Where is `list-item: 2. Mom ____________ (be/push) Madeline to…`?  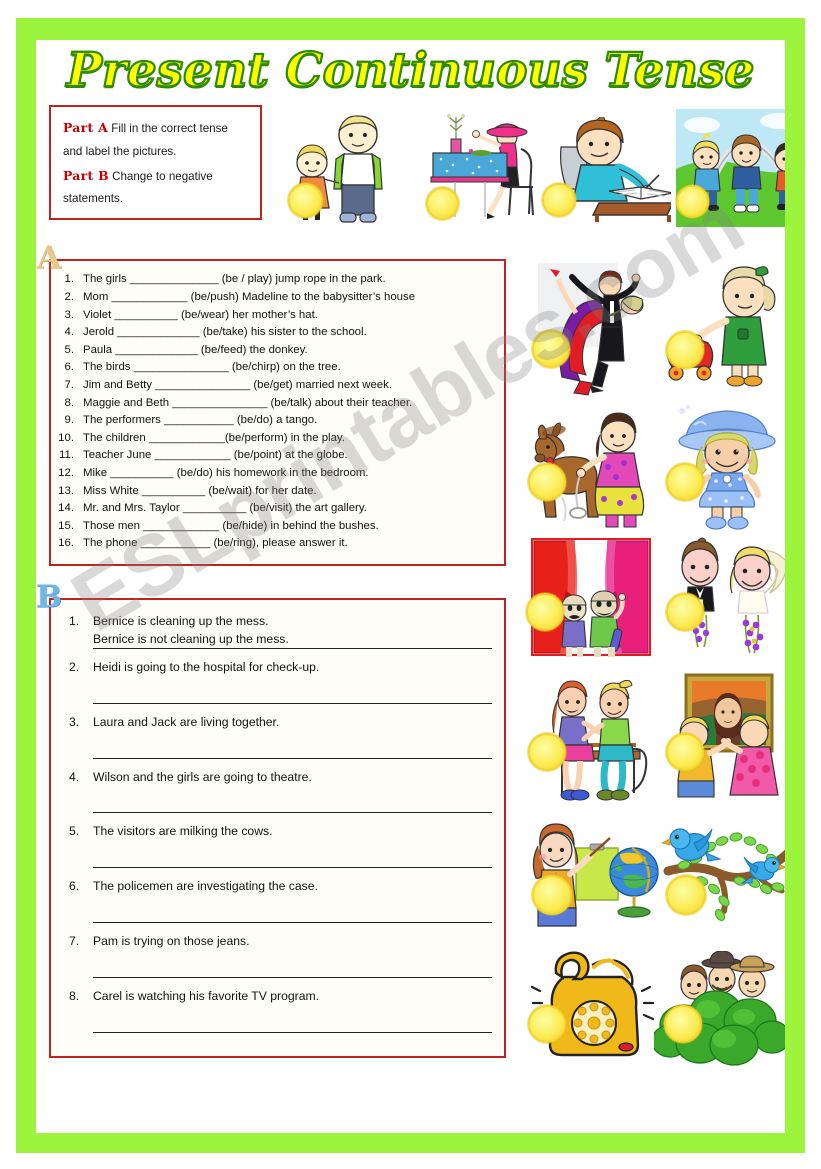 list-item: 2. Mom ____________ (be/push) Madeline to… is located at coordinates (275, 298).